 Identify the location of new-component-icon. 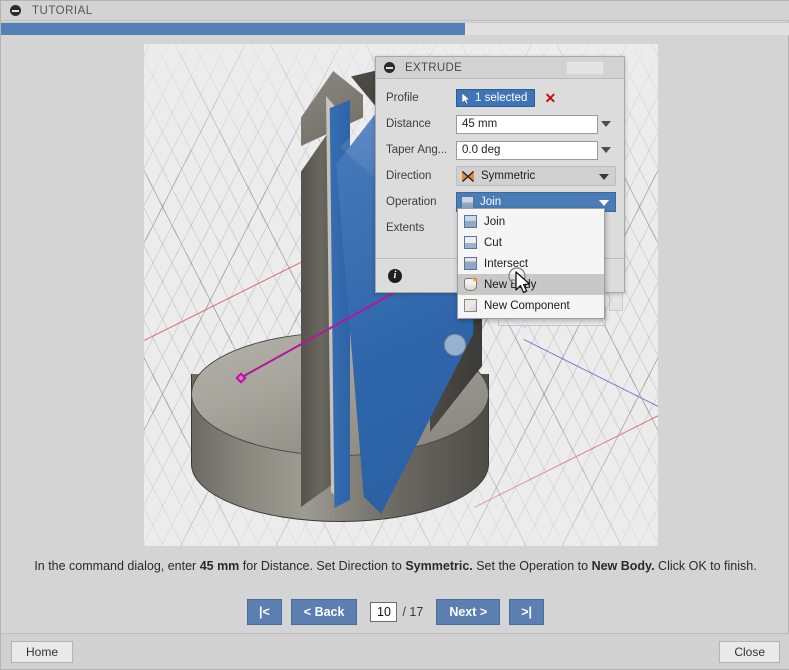
(470, 305).